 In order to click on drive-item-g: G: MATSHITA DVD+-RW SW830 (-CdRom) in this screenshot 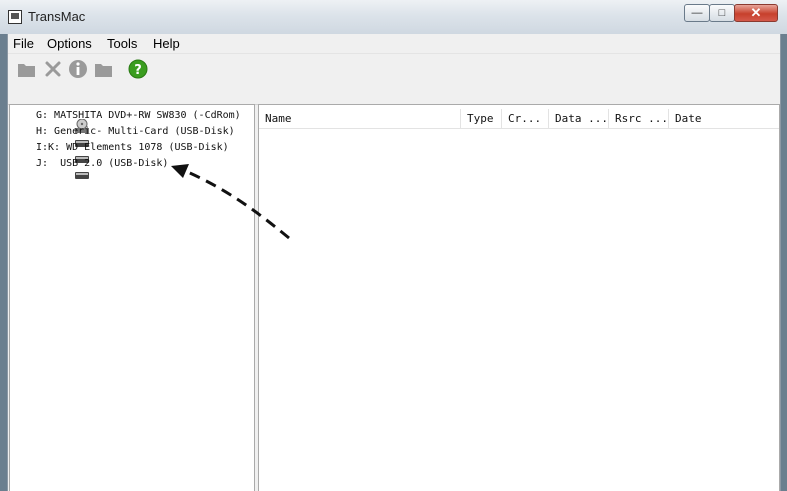, I will do `click(127, 120)`.